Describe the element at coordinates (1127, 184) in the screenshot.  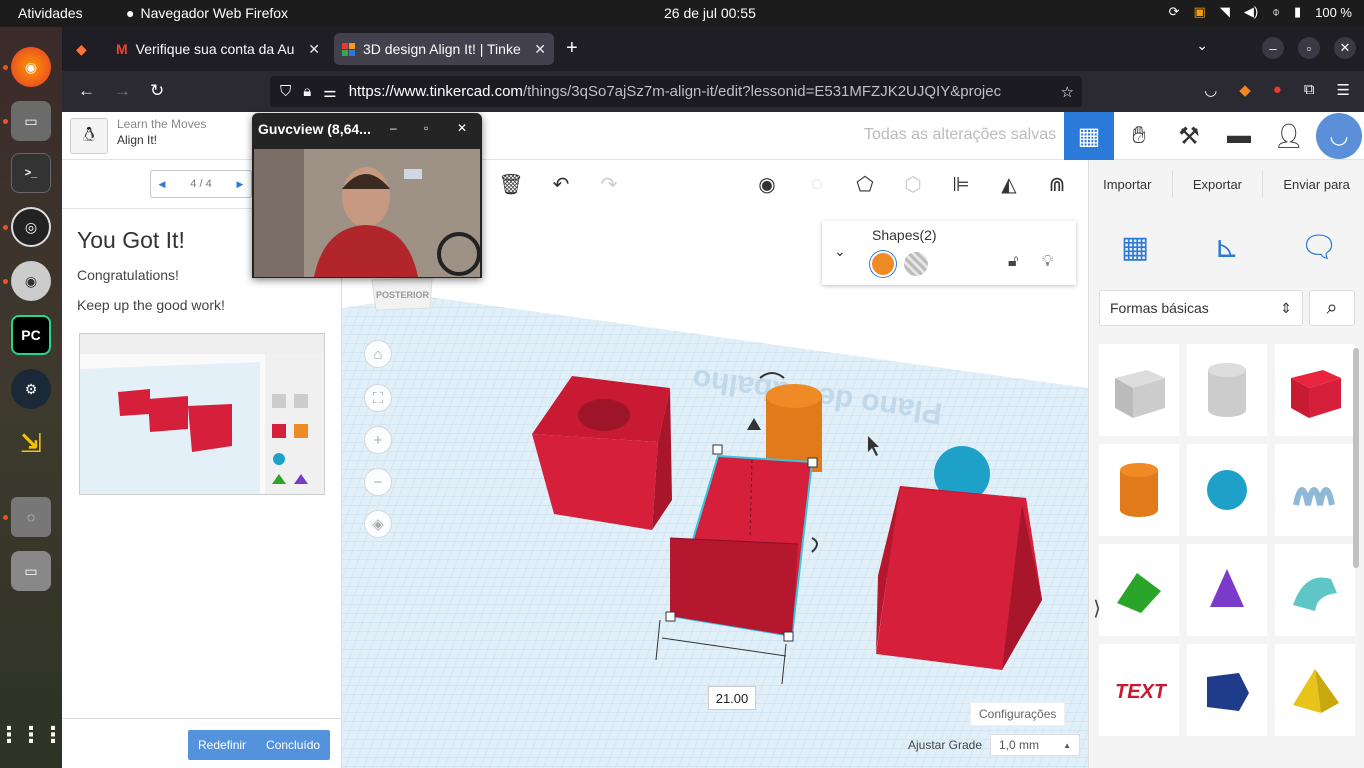
I see `import-button: Importar` at that location.